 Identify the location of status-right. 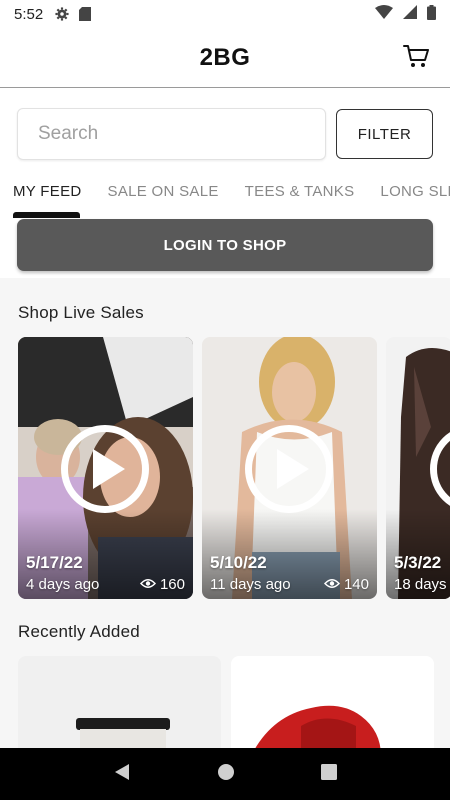
(405, 14).